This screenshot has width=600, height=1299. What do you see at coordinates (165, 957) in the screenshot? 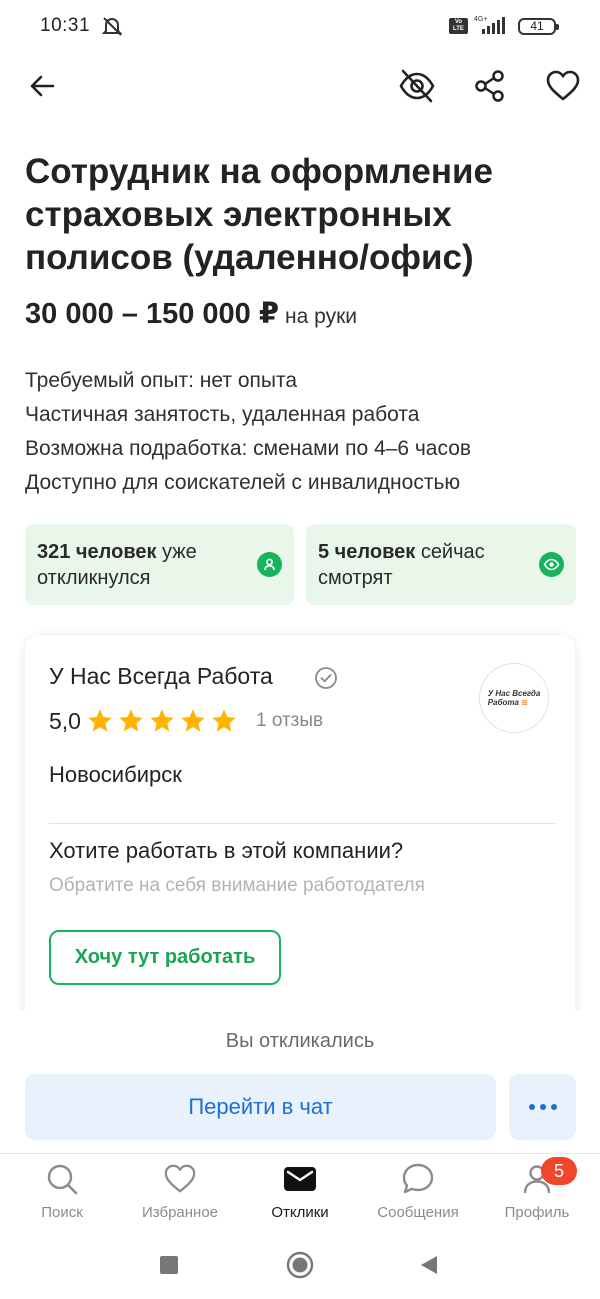
I see `want-work-button: Хочу тут работать` at bounding box center [165, 957].